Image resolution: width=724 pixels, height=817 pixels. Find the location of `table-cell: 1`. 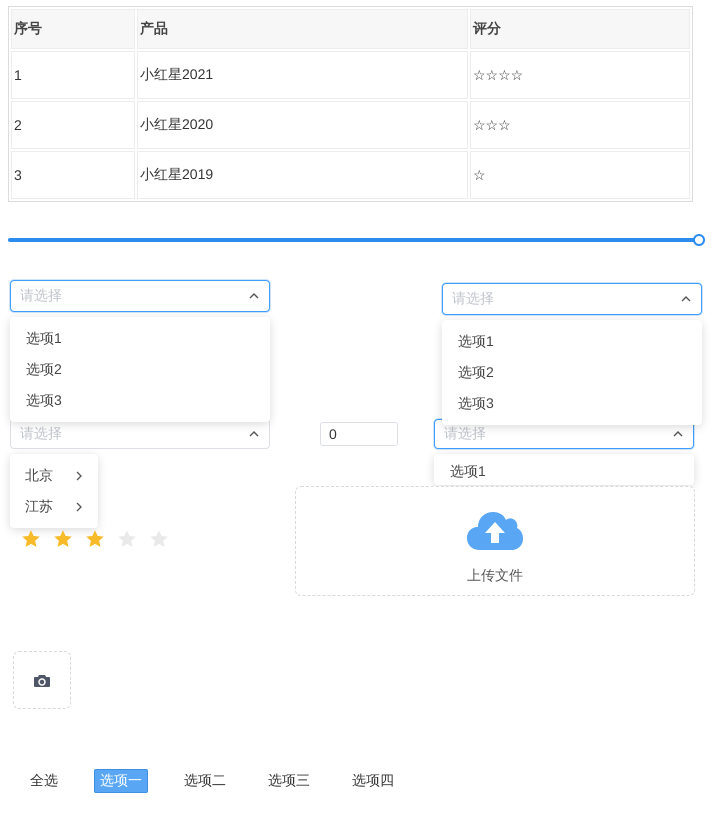

table-cell: 1 is located at coordinates (73, 75).